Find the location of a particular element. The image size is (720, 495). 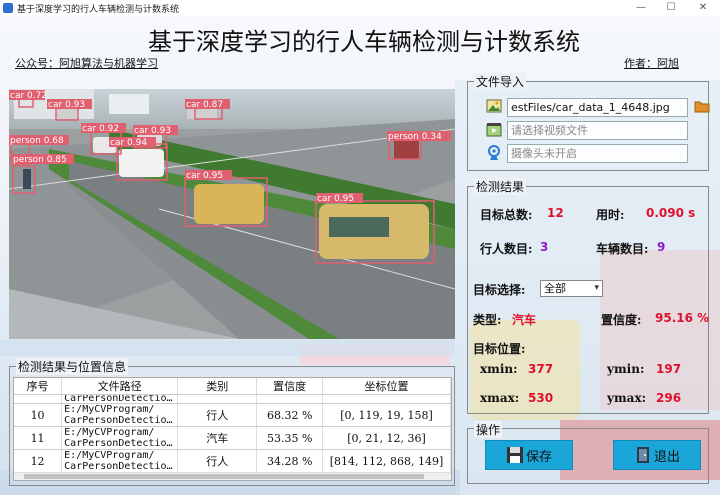

ops-label: 操作 is located at coordinates (488, 429).